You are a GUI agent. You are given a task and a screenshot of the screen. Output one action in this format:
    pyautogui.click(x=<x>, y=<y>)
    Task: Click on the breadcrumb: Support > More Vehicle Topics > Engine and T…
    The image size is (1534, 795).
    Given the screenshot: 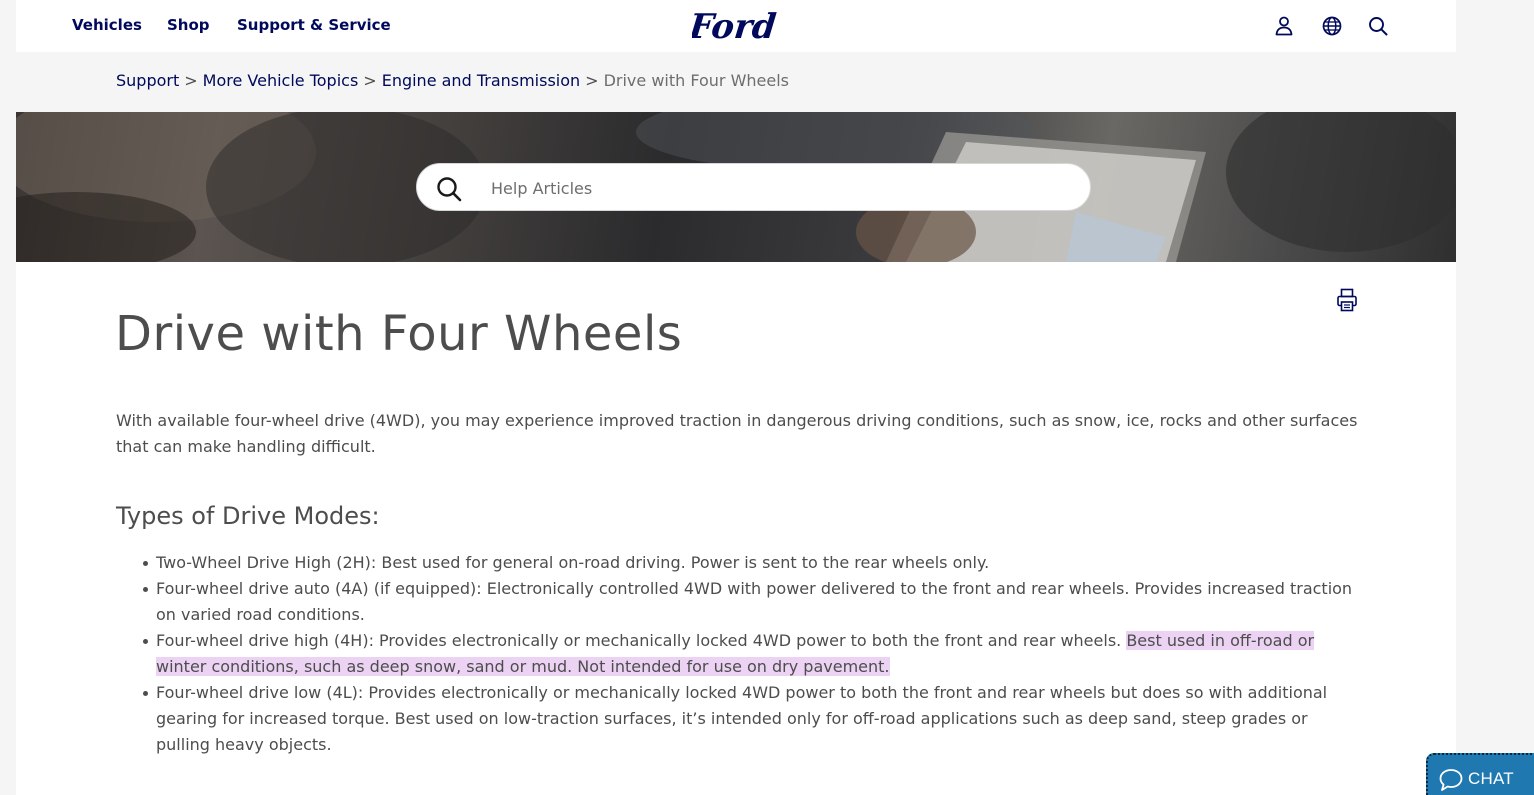 What is the action you would take?
    pyautogui.click(x=452, y=80)
    